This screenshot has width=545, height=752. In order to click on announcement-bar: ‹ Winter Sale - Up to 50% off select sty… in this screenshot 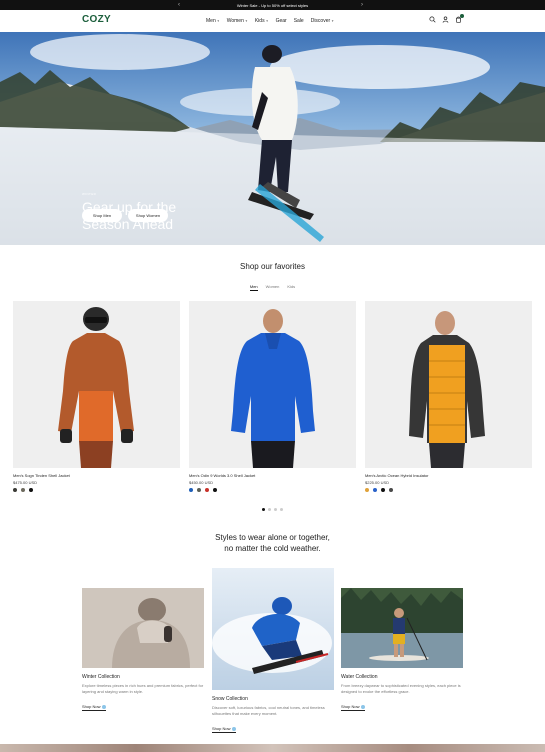, I will do `click(272, 5)`.